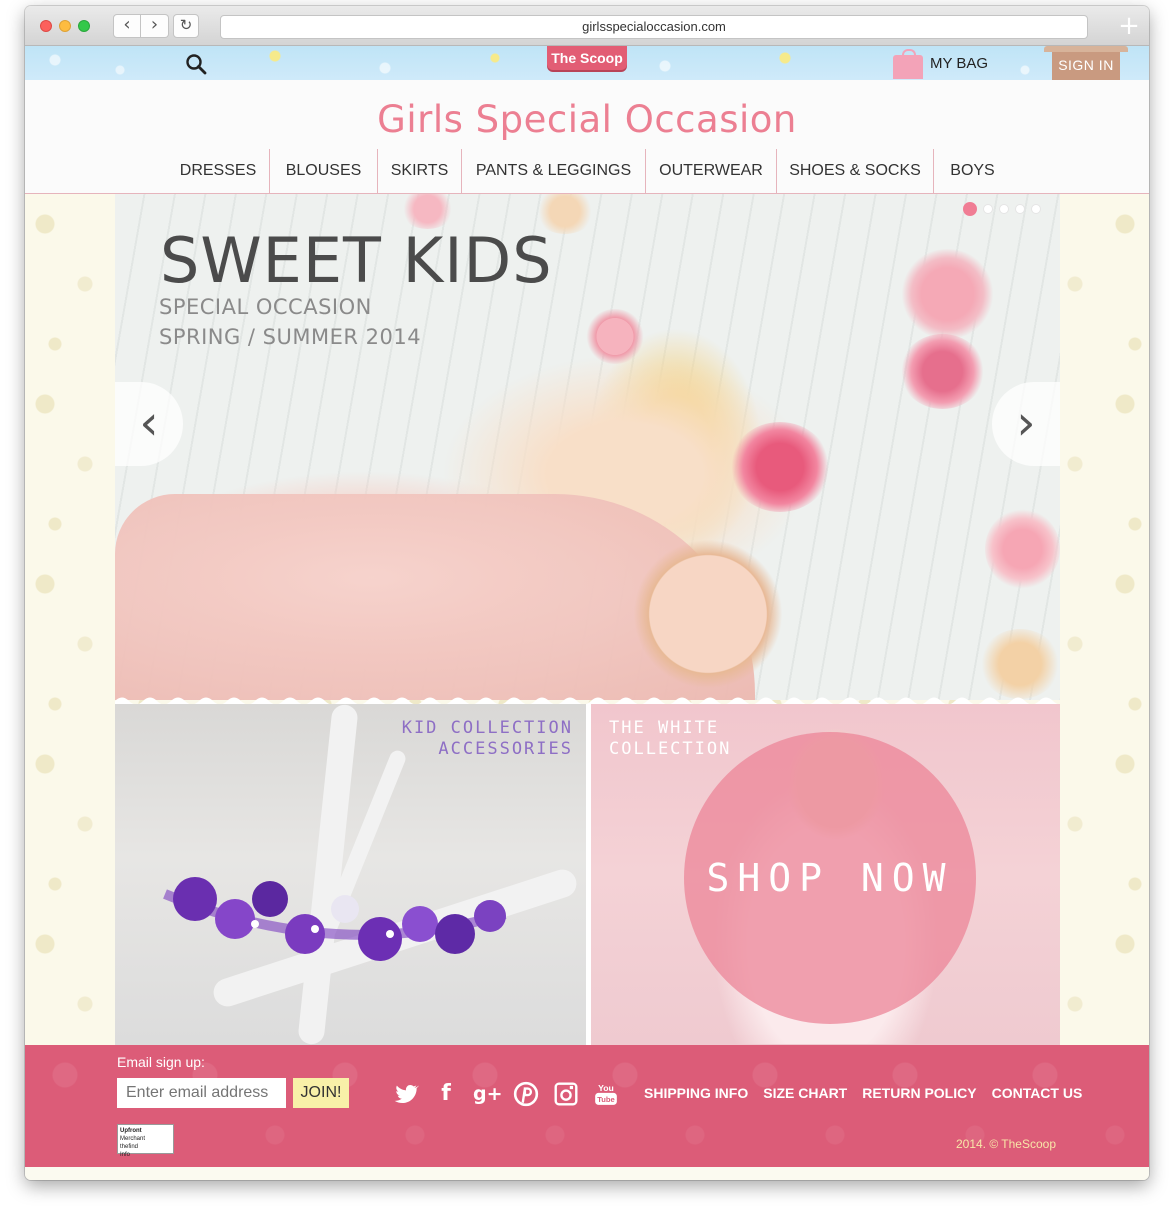 The image size is (1174, 1217). Describe the element at coordinates (129, 1147) in the screenshot. I see `badge-text: thefind` at that location.